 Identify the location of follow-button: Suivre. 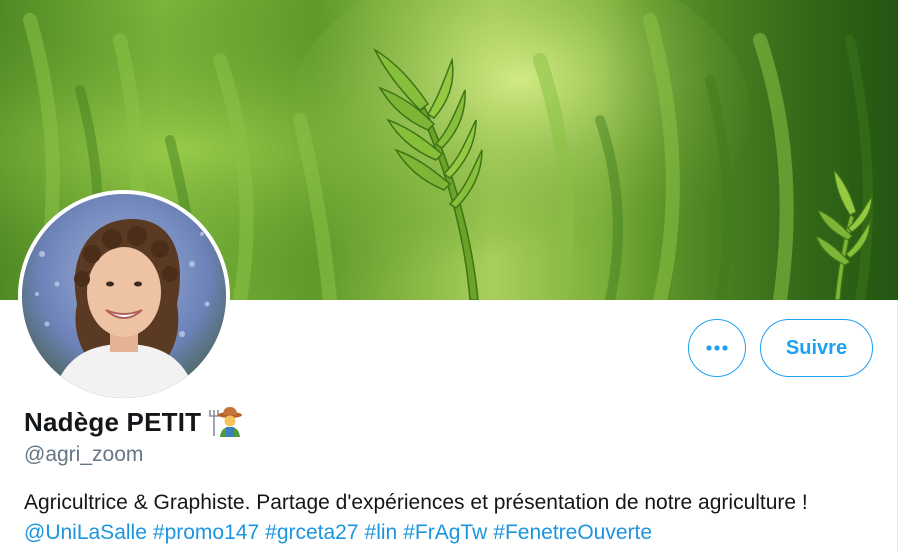
(816, 348).